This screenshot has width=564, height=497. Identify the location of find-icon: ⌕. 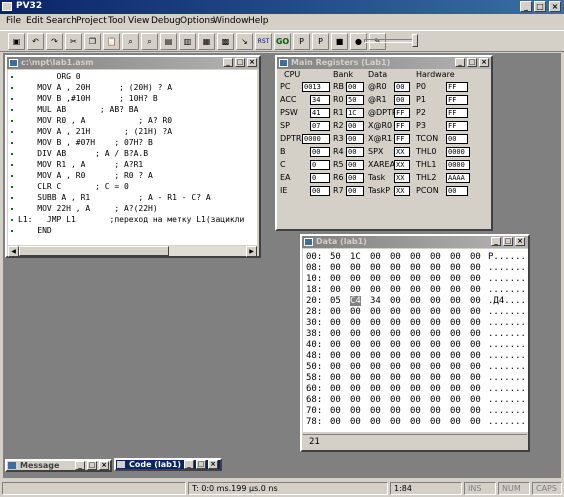
(130, 41).